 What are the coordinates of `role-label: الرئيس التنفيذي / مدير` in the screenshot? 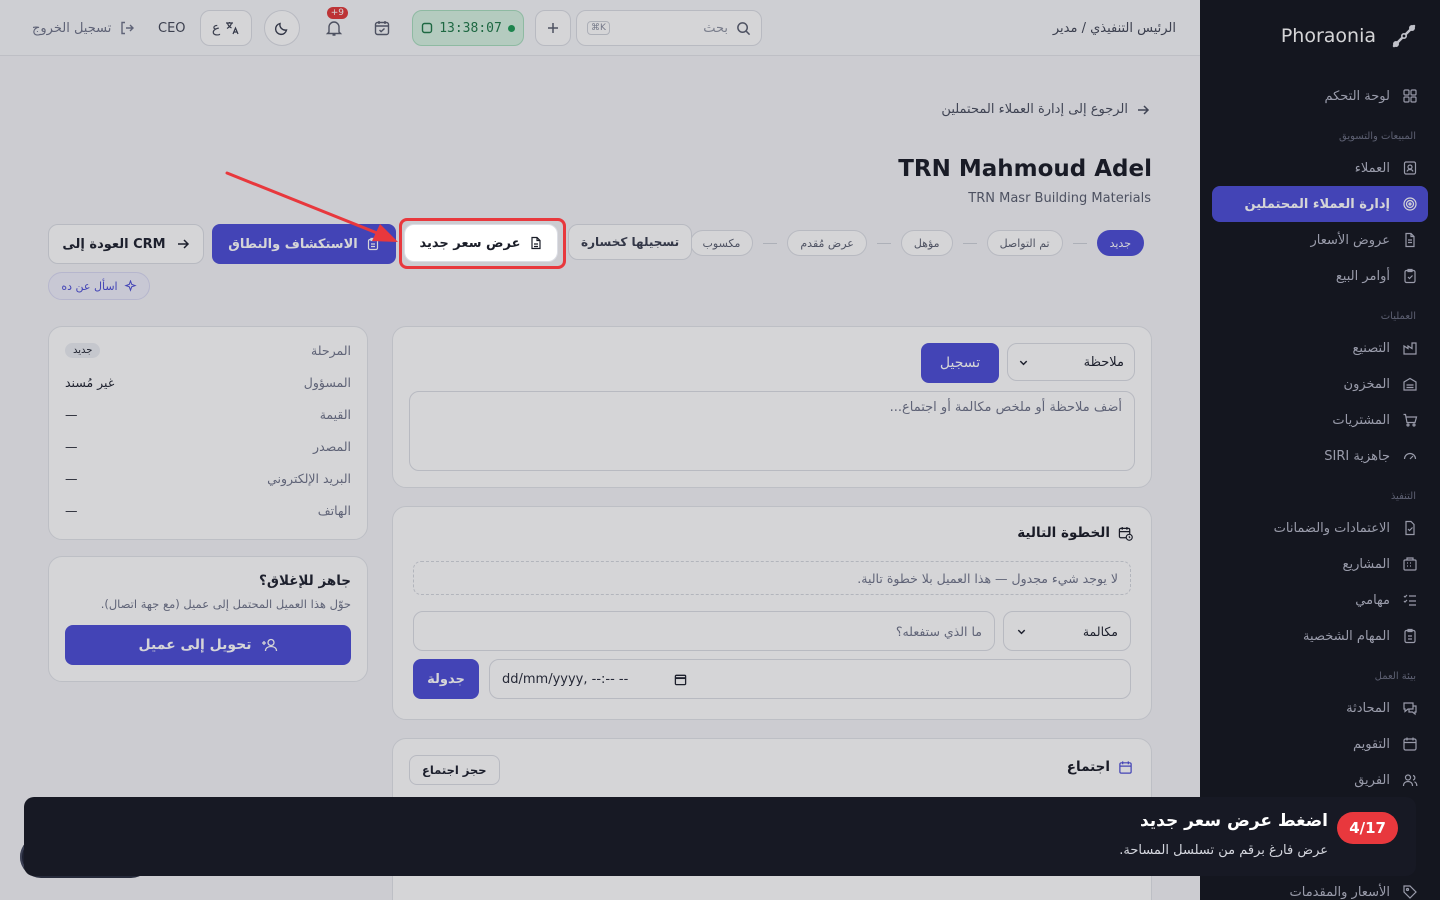 It's located at (1114, 28).